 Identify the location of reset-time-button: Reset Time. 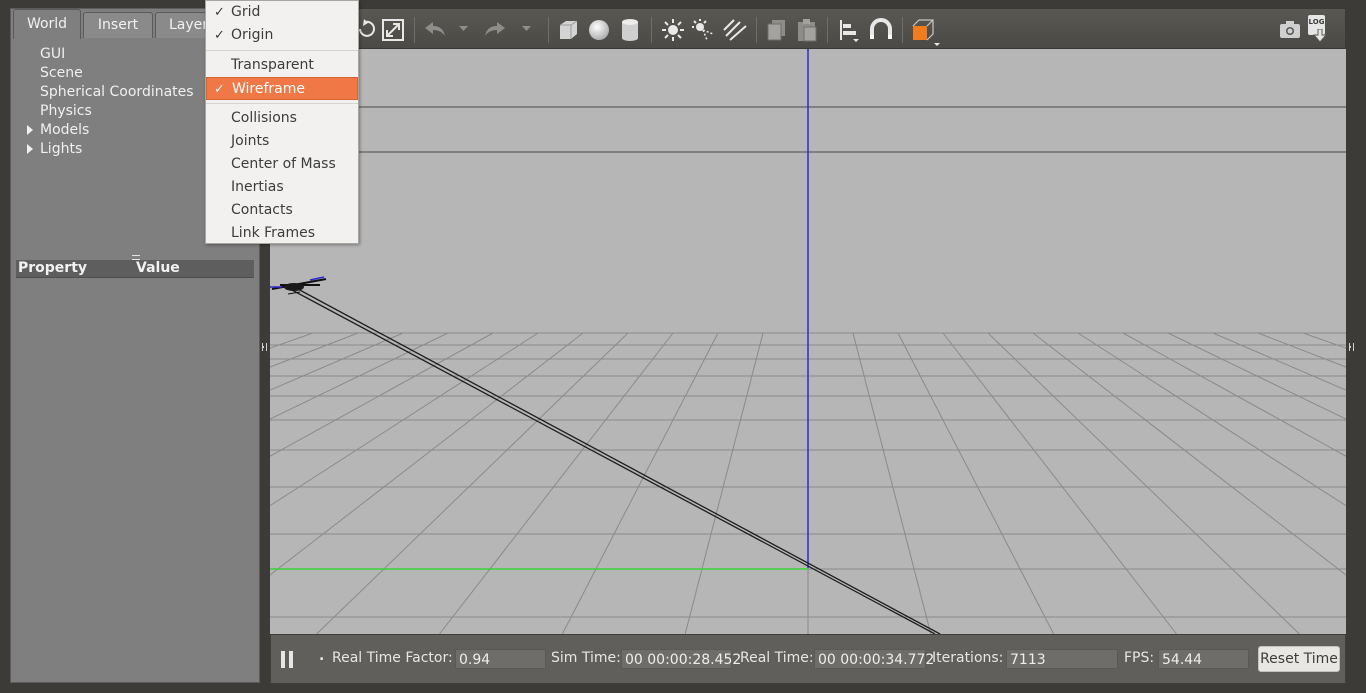
(1299, 659).